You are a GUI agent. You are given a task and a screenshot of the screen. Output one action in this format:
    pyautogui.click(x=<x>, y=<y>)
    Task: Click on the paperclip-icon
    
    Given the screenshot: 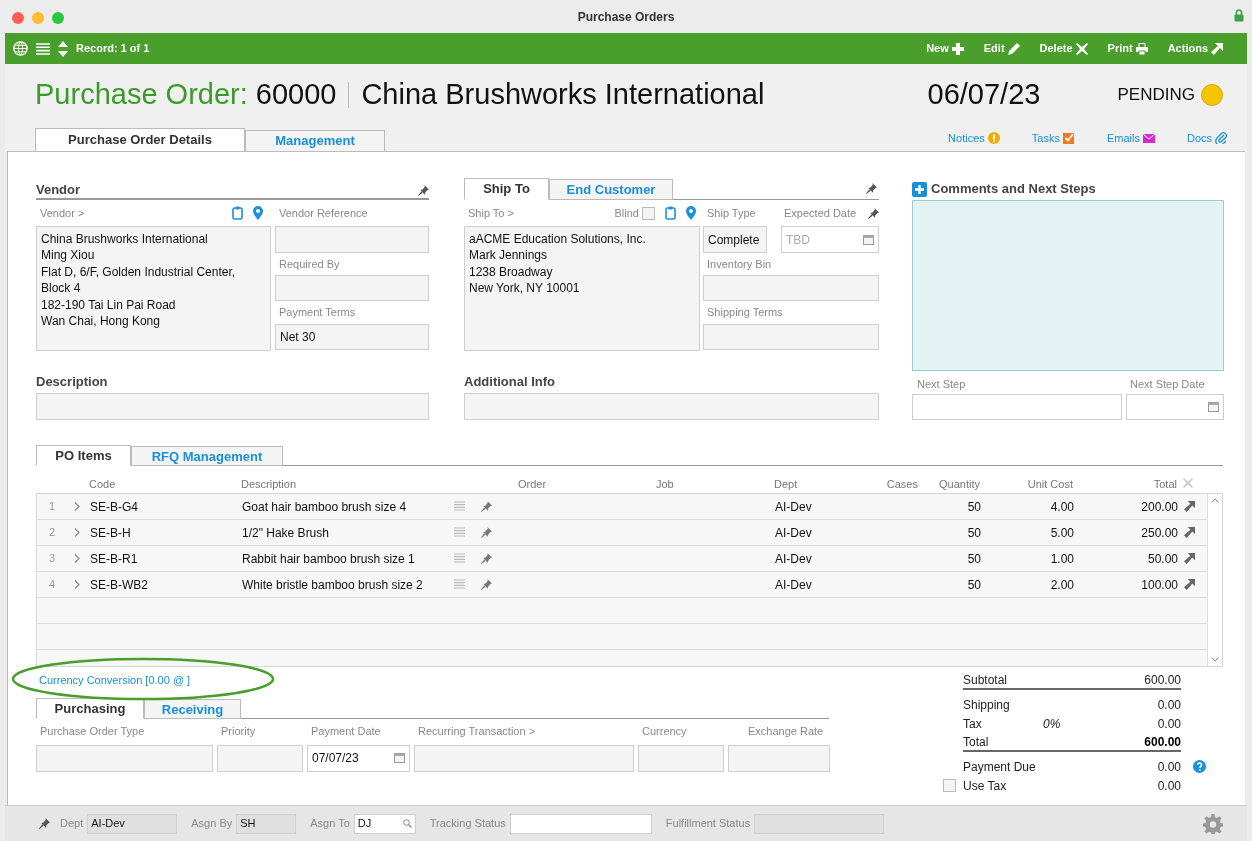 What is the action you would take?
    pyautogui.click(x=1221, y=137)
    